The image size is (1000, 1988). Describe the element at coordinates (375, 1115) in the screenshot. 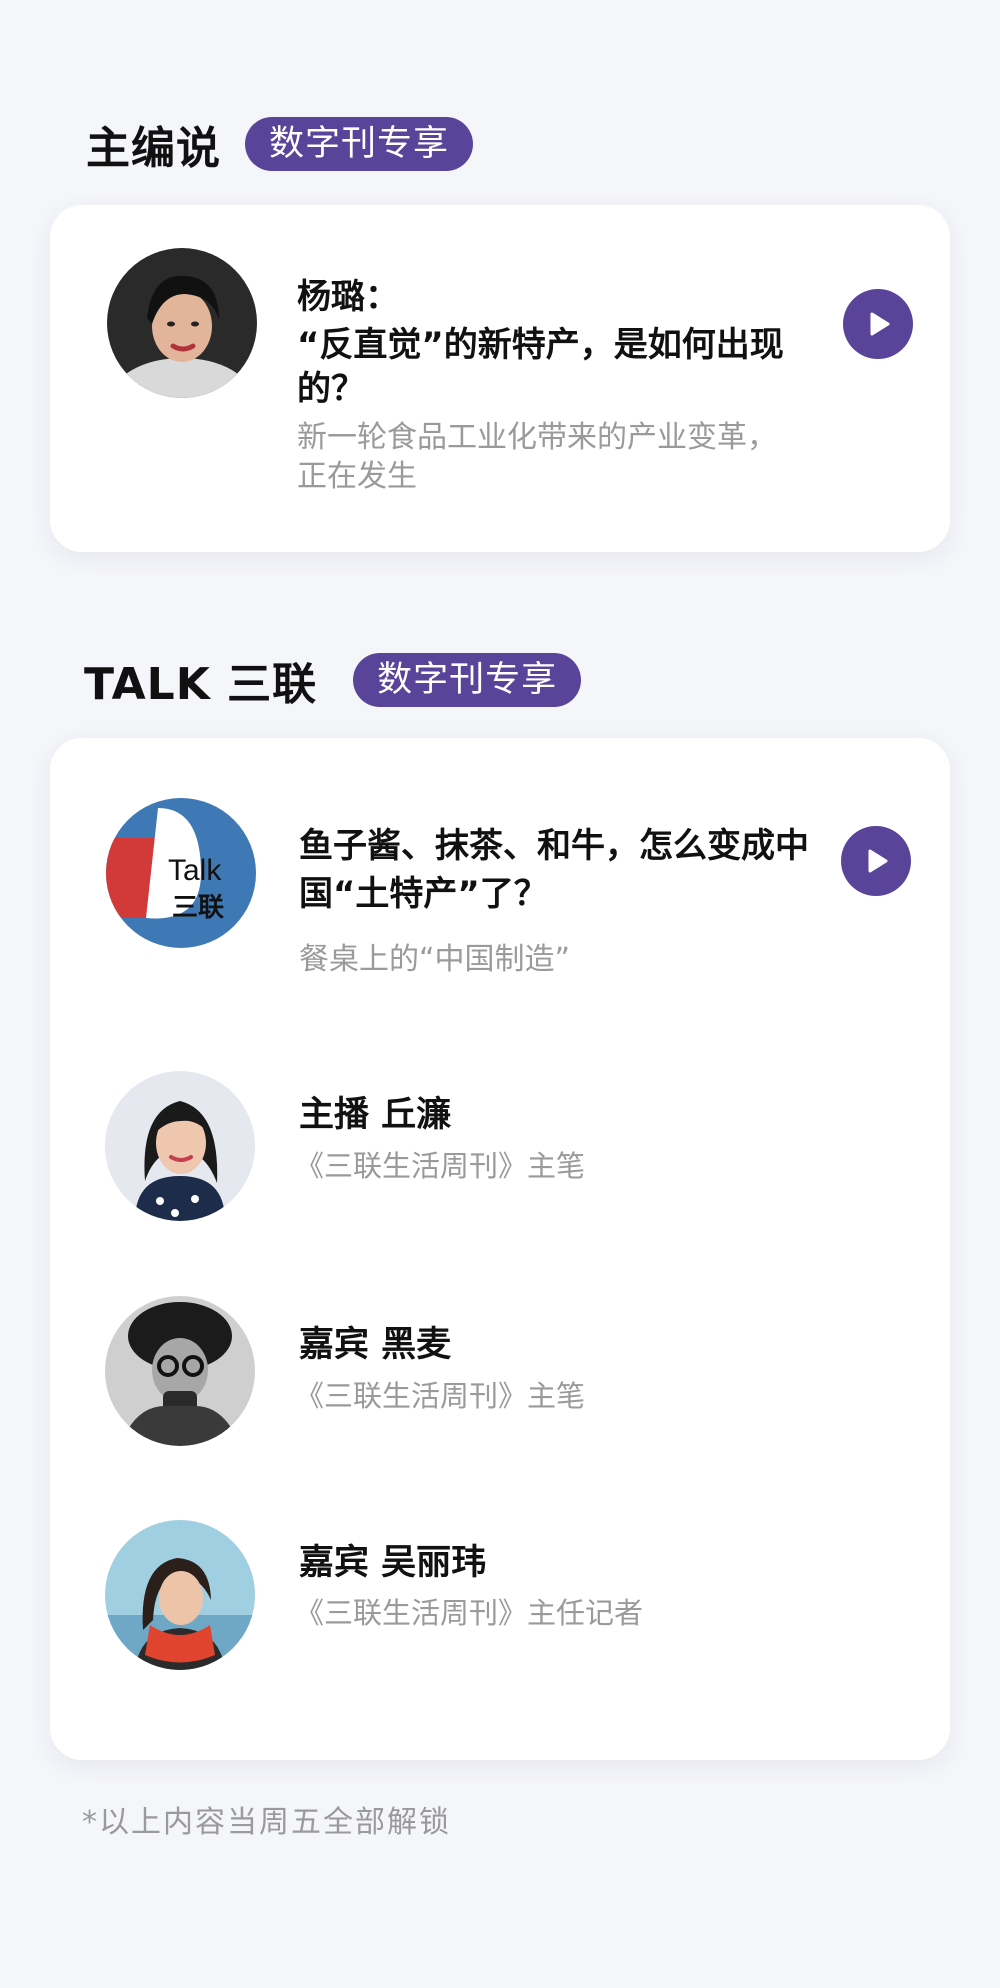

I see `person-name: 主播 丘濂` at that location.